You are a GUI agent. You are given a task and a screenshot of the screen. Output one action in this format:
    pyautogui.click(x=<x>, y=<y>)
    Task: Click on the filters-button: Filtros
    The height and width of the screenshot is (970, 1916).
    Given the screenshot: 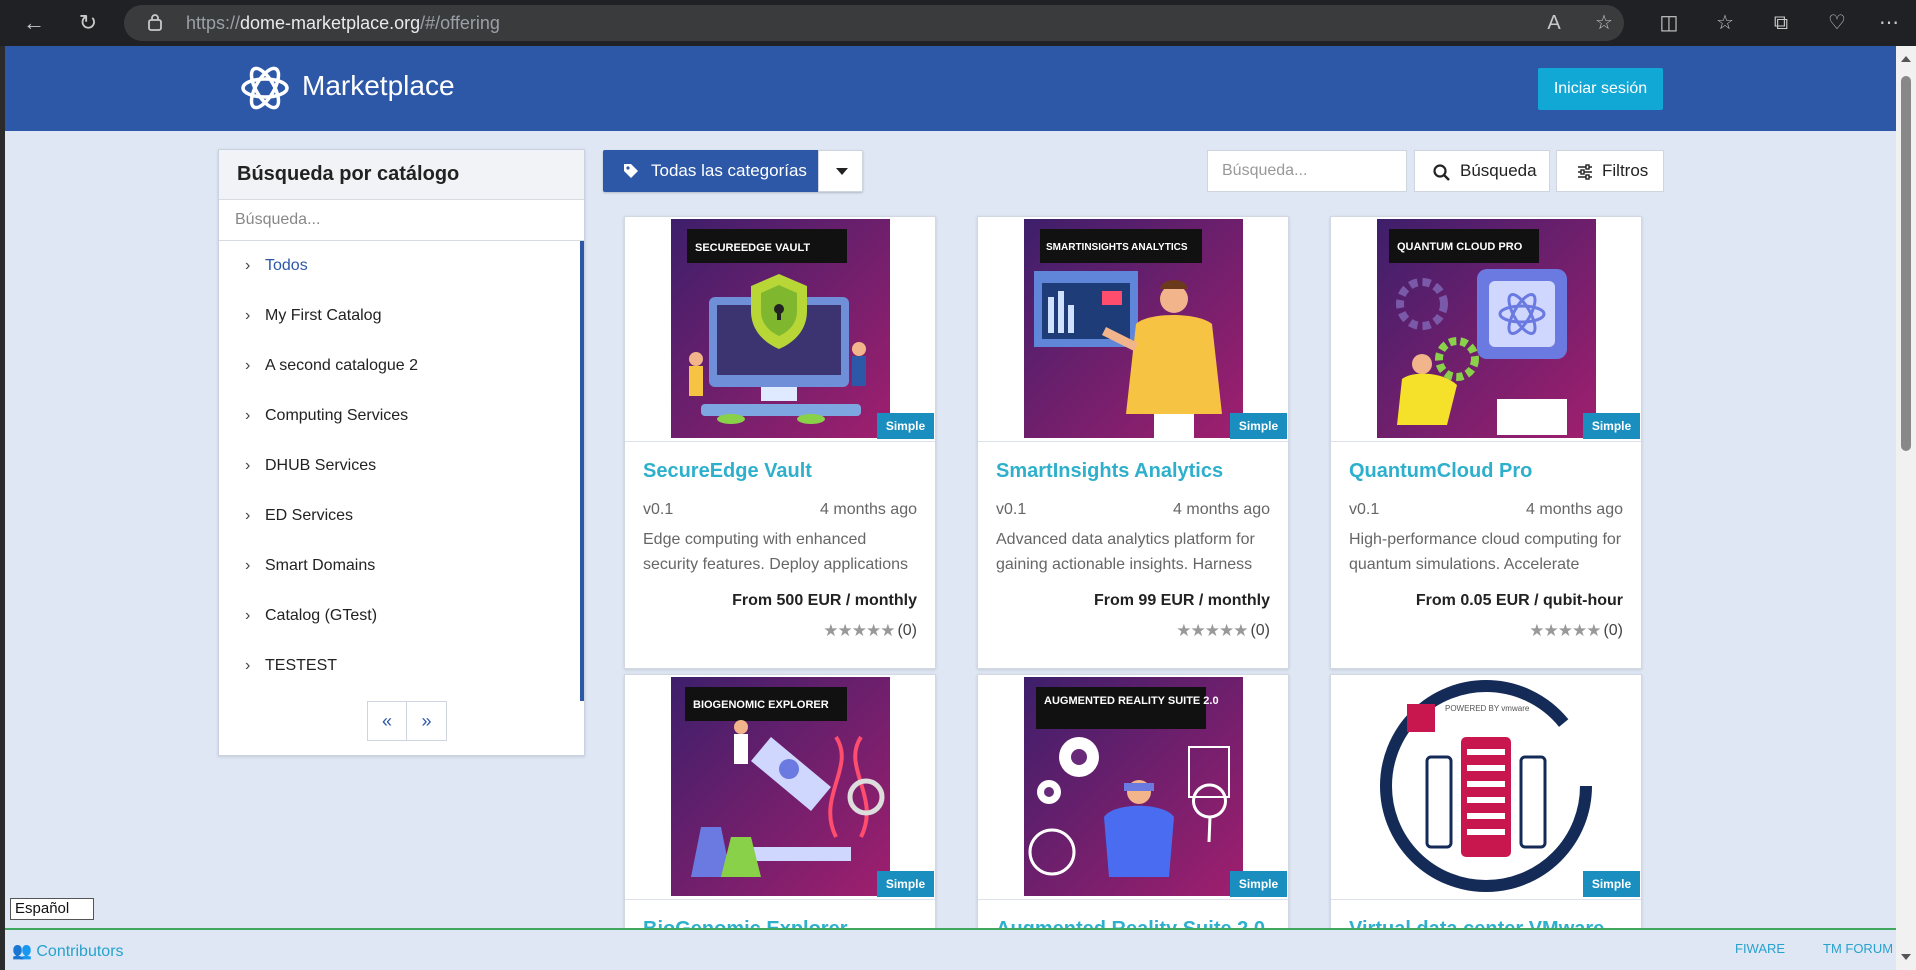 What is the action you would take?
    pyautogui.click(x=1610, y=171)
    